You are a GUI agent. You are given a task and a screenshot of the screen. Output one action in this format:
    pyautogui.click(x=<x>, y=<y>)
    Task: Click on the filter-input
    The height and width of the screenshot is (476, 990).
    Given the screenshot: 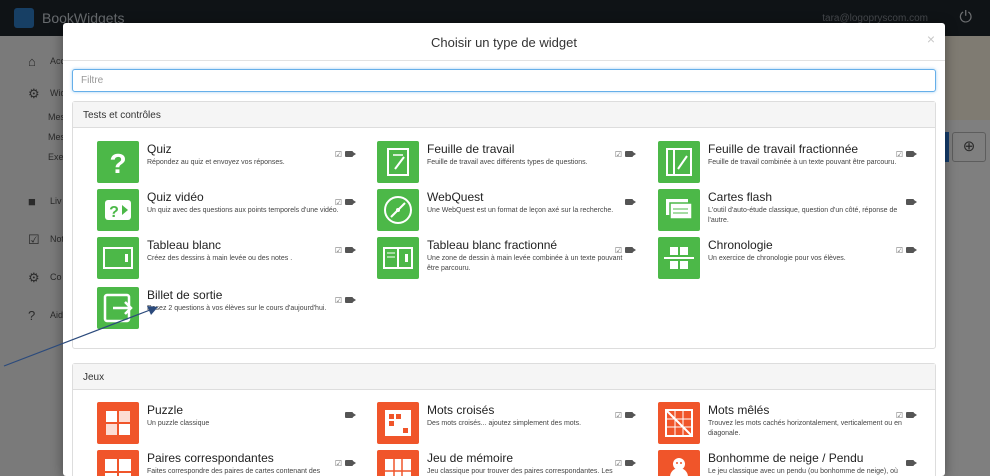 What is the action you would take?
    pyautogui.click(x=504, y=80)
    